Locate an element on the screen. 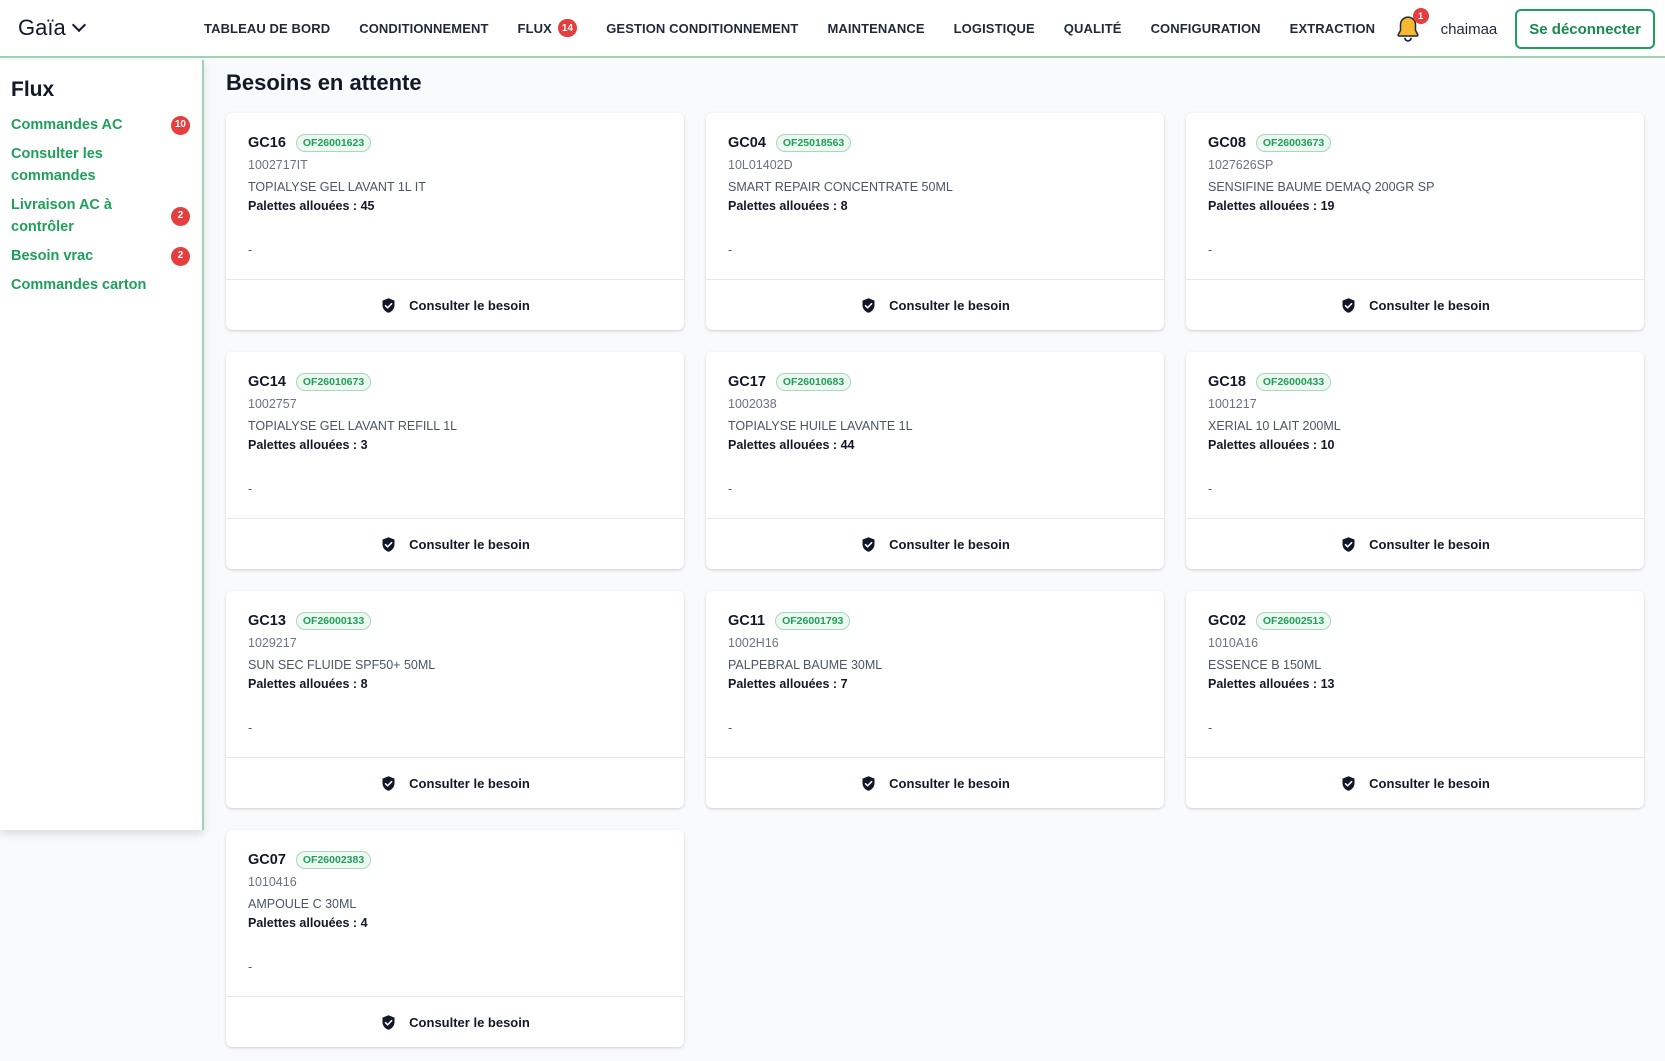 This screenshot has height=1061, width=1665. app-name: Gaïa is located at coordinates (42, 27).